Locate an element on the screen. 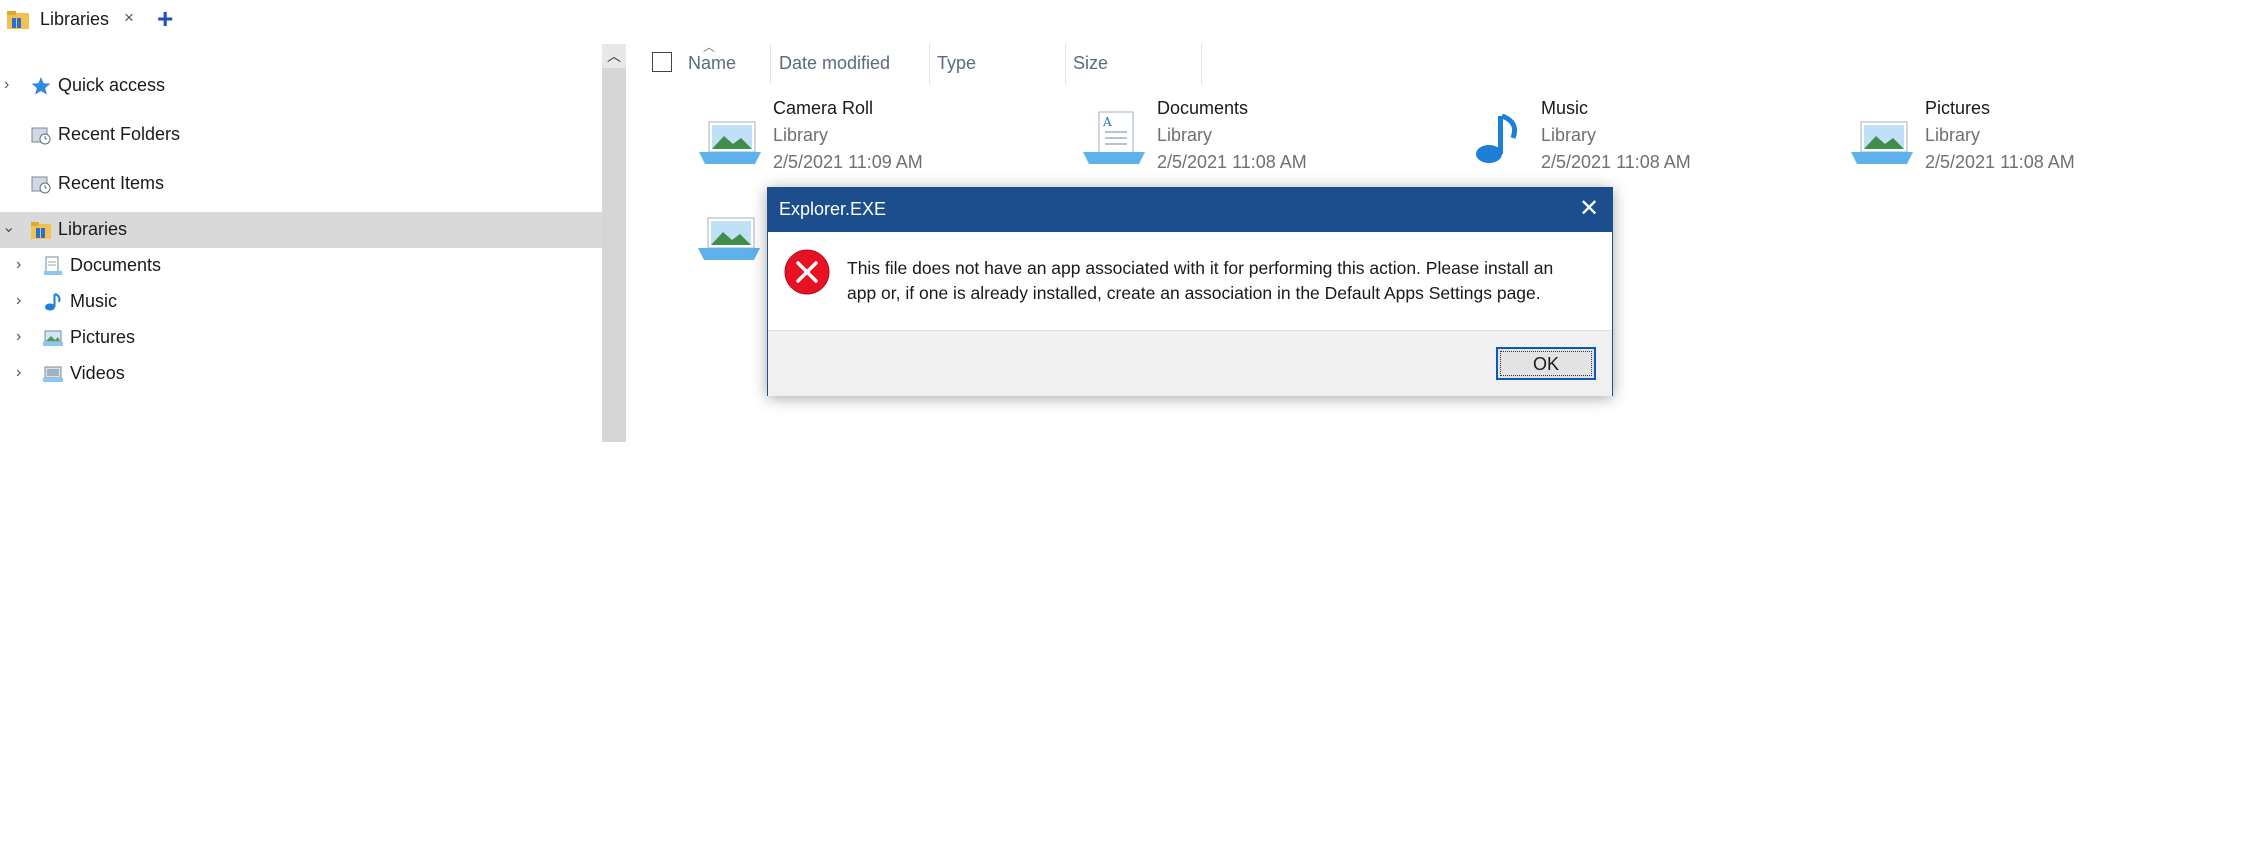 Image resolution: width=2259 pixels, height=864 pixels. focus-rectangle is located at coordinates (1546, 363).